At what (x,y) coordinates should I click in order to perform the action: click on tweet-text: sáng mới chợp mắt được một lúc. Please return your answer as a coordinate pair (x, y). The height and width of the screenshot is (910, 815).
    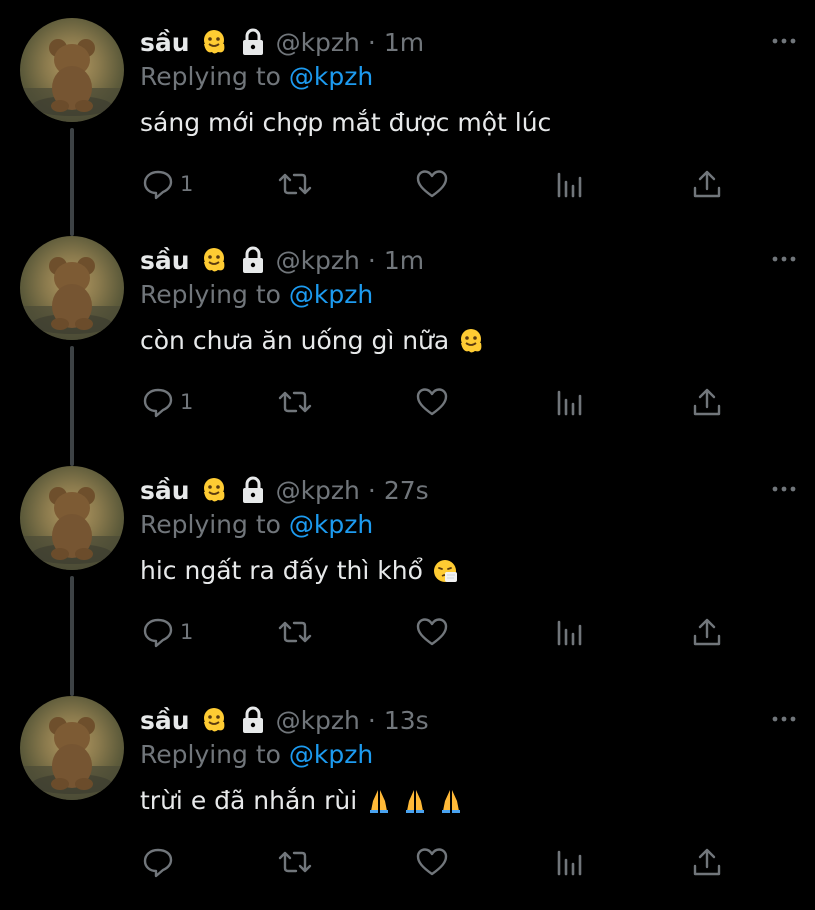
    Looking at the image, I should click on (345, 122).